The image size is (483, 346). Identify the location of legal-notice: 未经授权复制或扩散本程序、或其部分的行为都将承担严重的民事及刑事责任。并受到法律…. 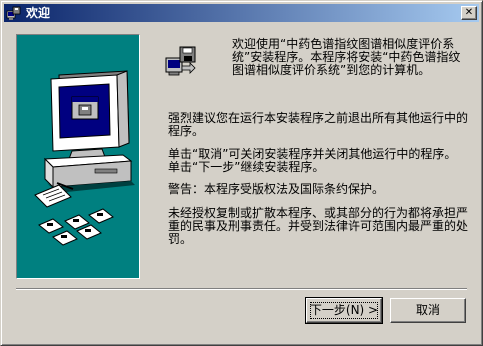
(318, 226).